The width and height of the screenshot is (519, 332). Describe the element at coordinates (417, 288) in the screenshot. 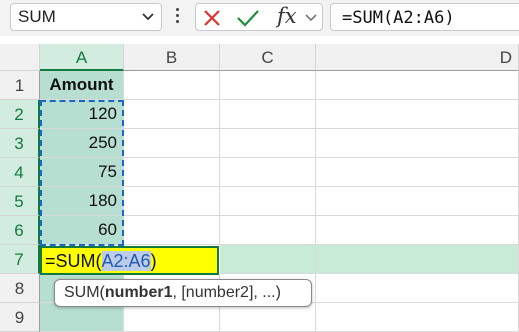

I see `cell-d8` at that location.